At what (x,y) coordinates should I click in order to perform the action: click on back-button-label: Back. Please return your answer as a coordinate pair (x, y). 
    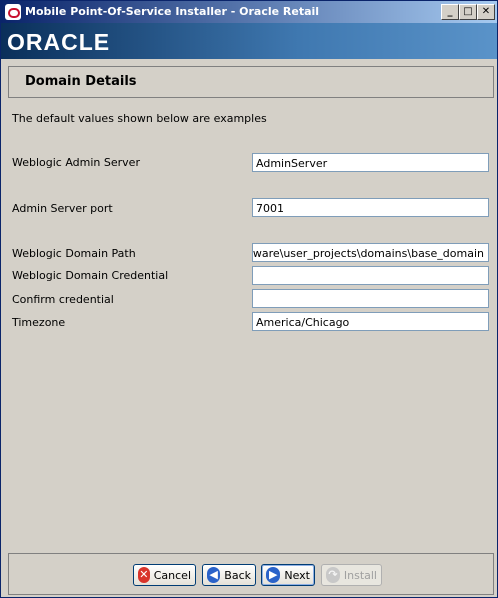
    Looking at the image, I should click on (237, 575).